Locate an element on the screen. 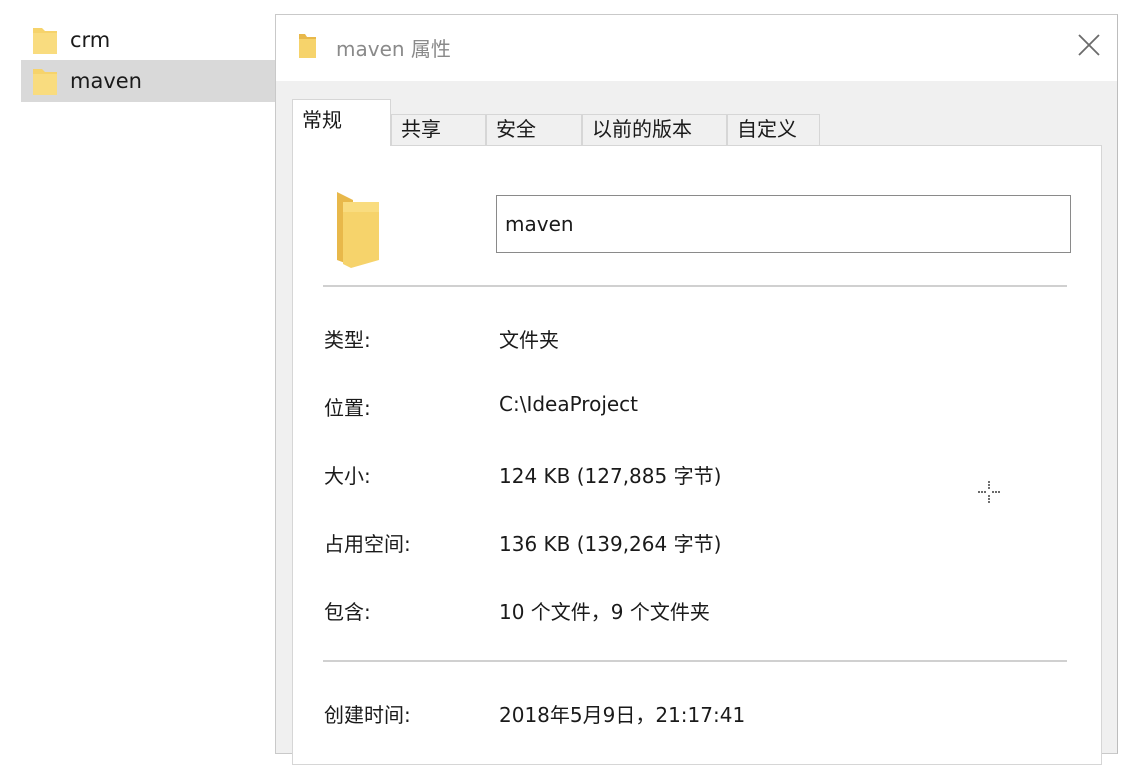 This screenshot has width=1141, height=765. tab-sharing: 共享 is located at coordinates (438, 129).